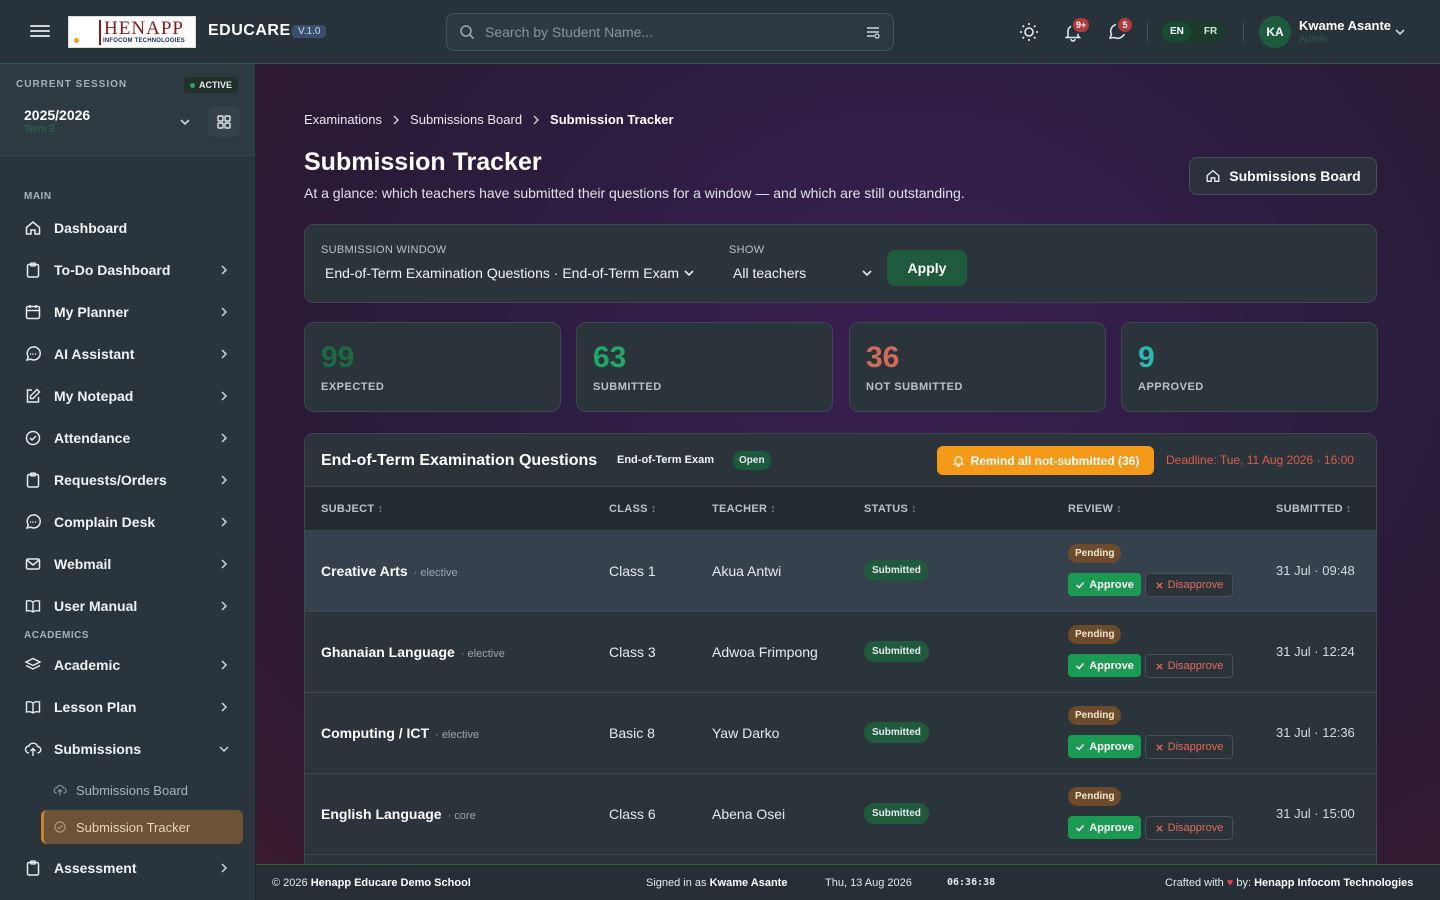 The width and height of the screenshot is (1440, 900). What do you see at coordinates (665, 460) in the screenshot?
I see `exam-type-label: End-of-Term Exam` at bounding box center [665, 460].